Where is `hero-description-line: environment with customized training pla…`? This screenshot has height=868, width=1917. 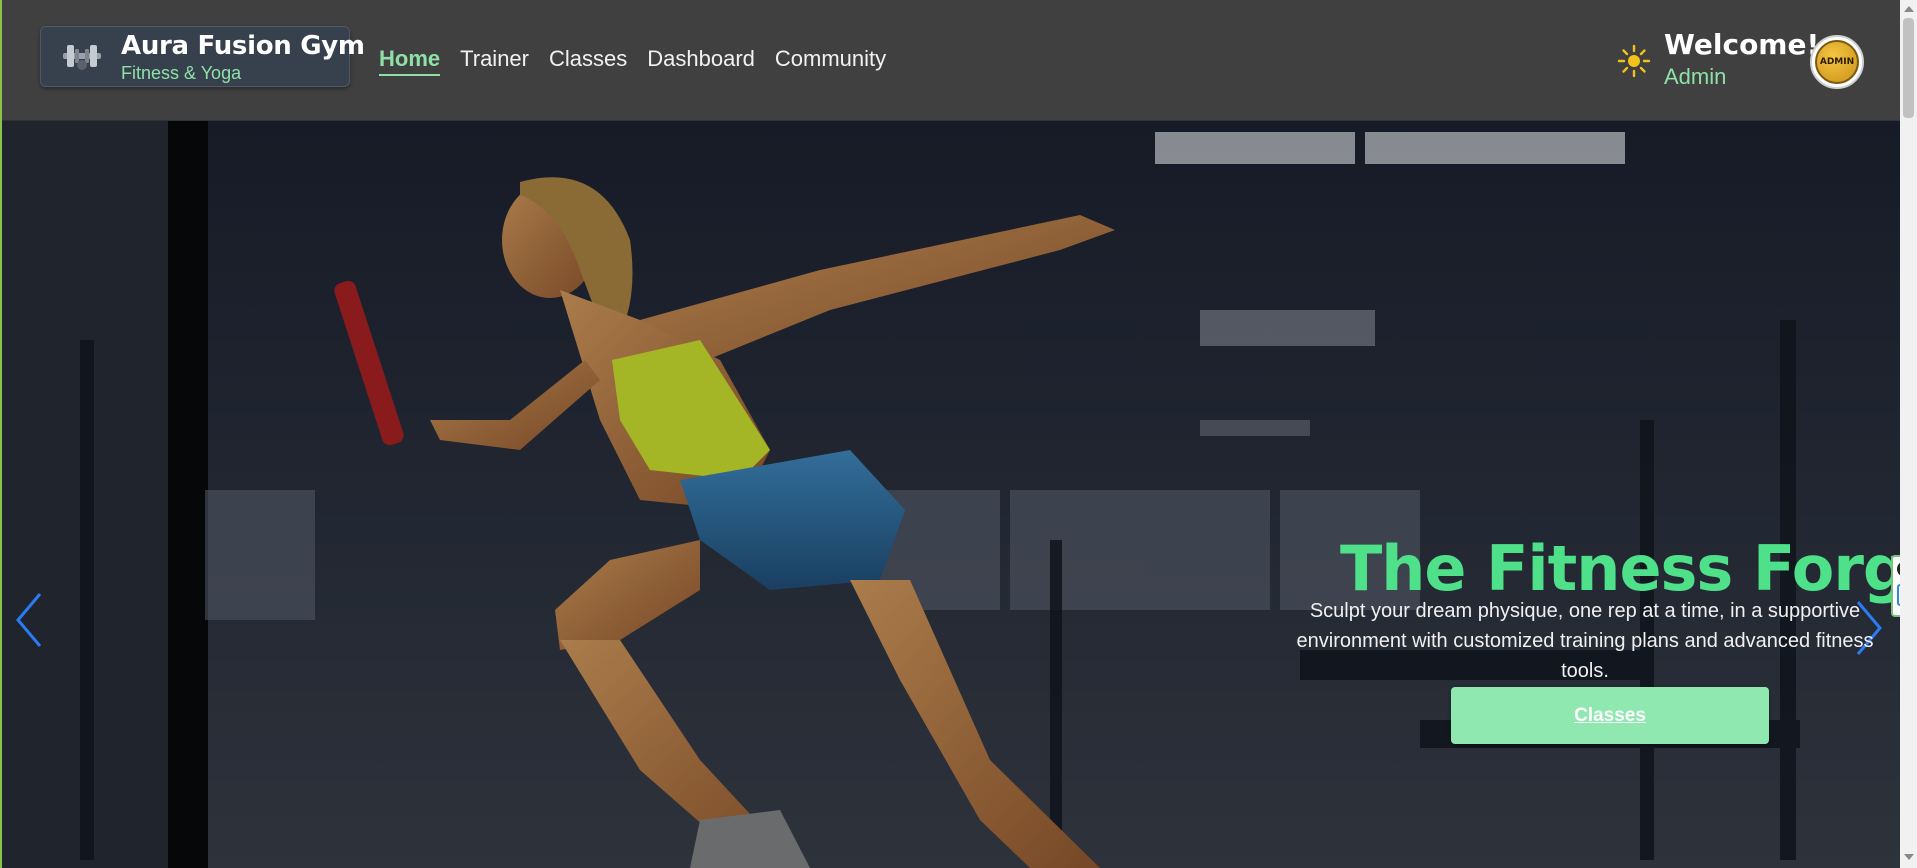
hero-description-line: environment with customized training pla… is located at coordinates (1585, 641).